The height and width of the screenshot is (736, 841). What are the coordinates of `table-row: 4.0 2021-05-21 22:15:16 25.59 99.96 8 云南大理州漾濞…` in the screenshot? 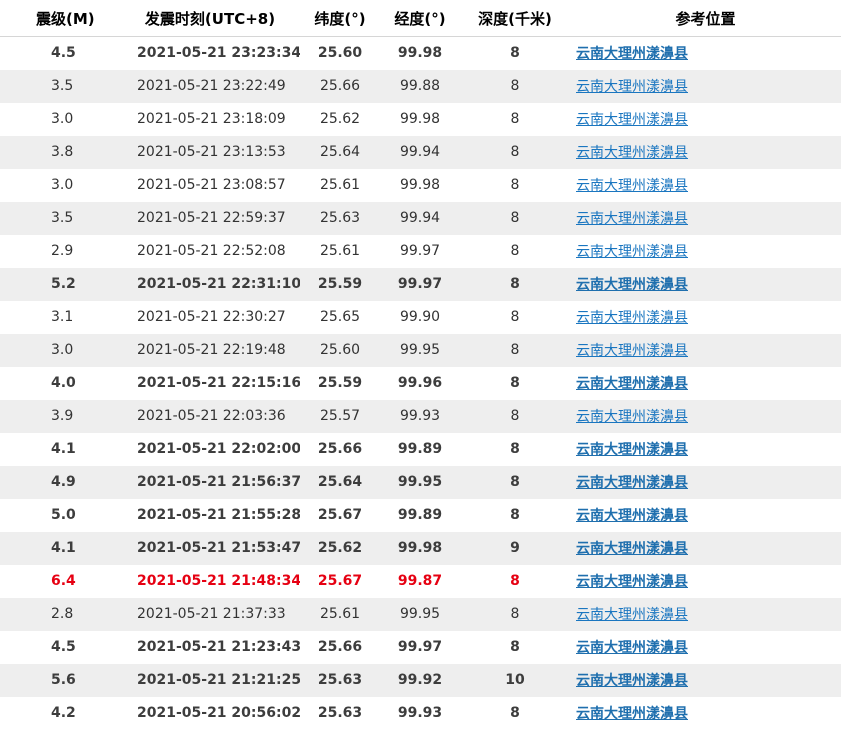 It's located at (420, 383).